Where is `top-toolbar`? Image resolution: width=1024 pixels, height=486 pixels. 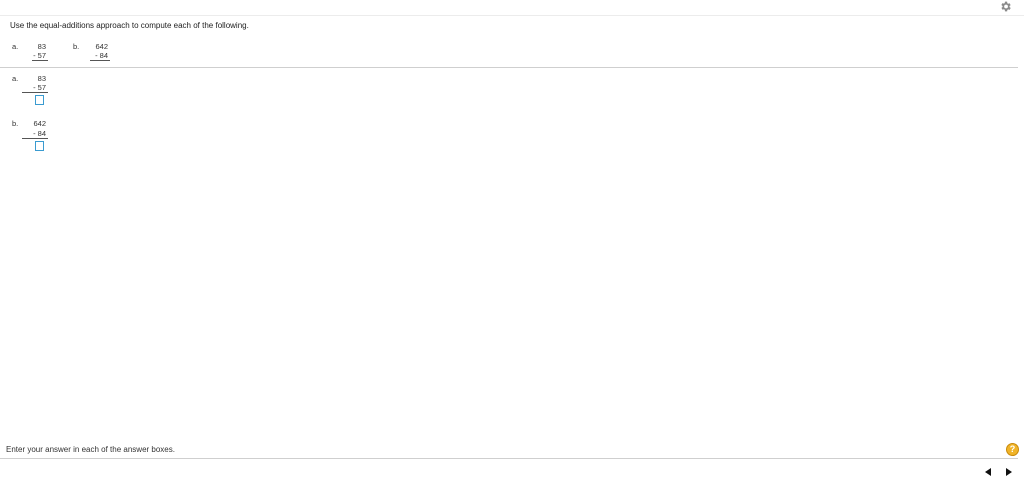 top-toolbar is located at coordinates (512, 8).